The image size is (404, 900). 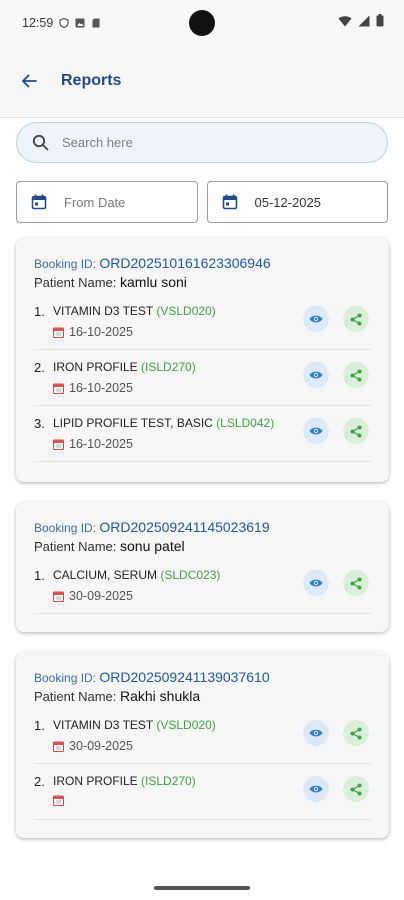 I want to click on search-input, so click(x=202, y=142).